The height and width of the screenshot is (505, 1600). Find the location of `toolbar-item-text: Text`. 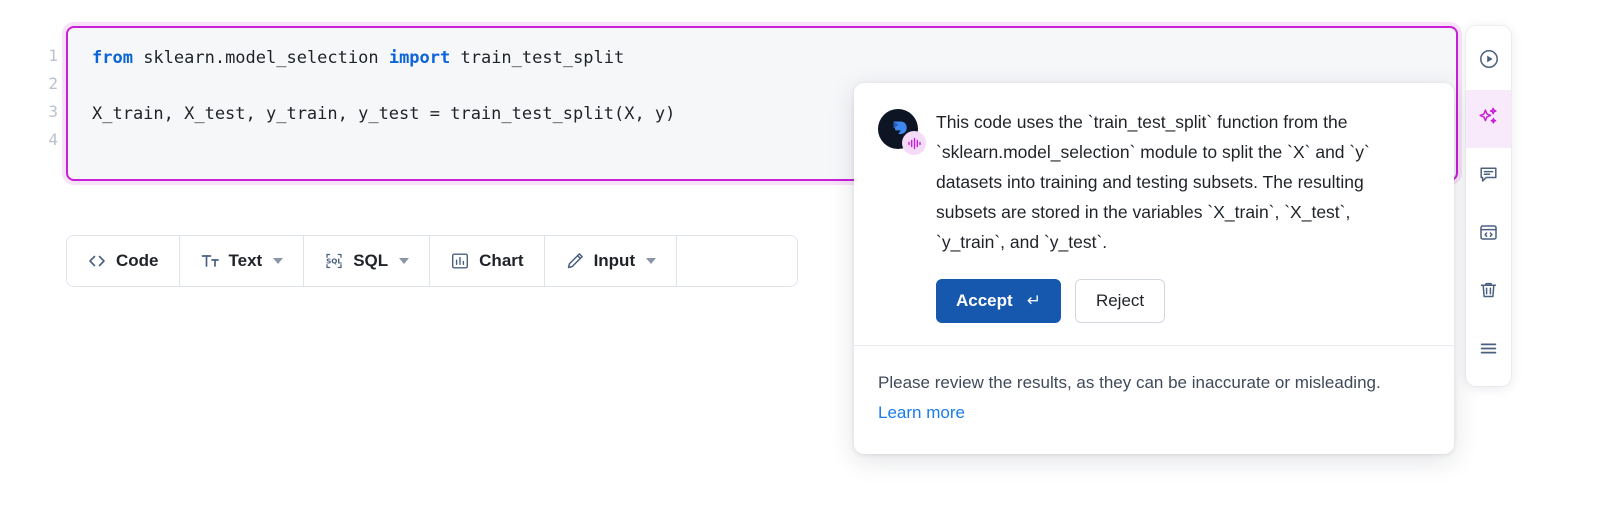

toolbar-item-text: Text is located at coordinates (242, 261).